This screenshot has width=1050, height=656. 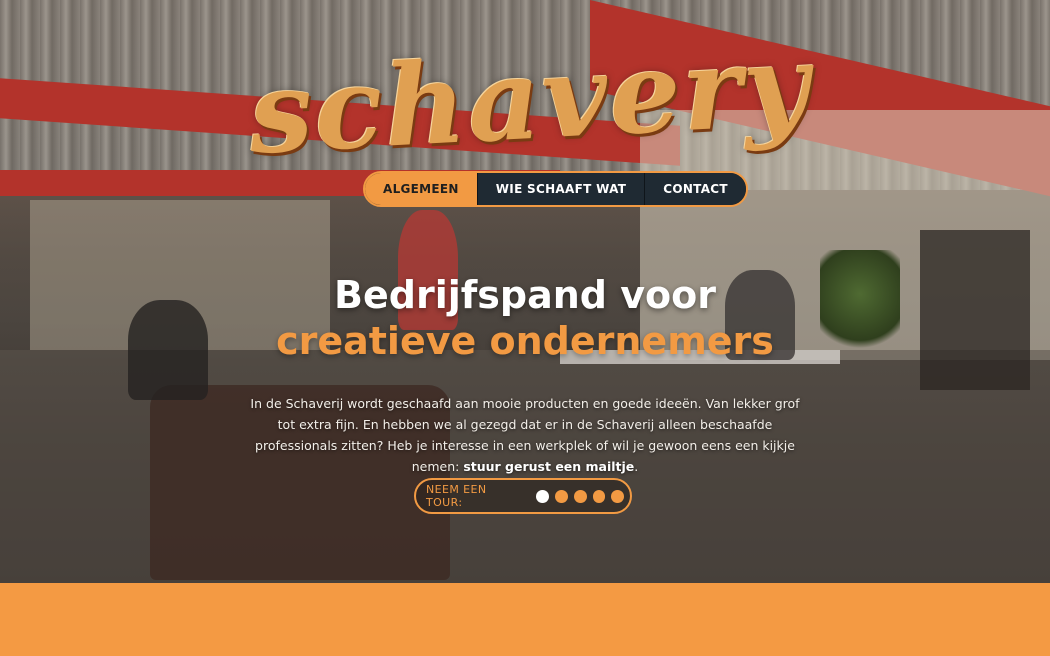 What do you see at coordinates (525, 619) in the screenshot?
I see `orange-band` at bounding box center [525, 619].